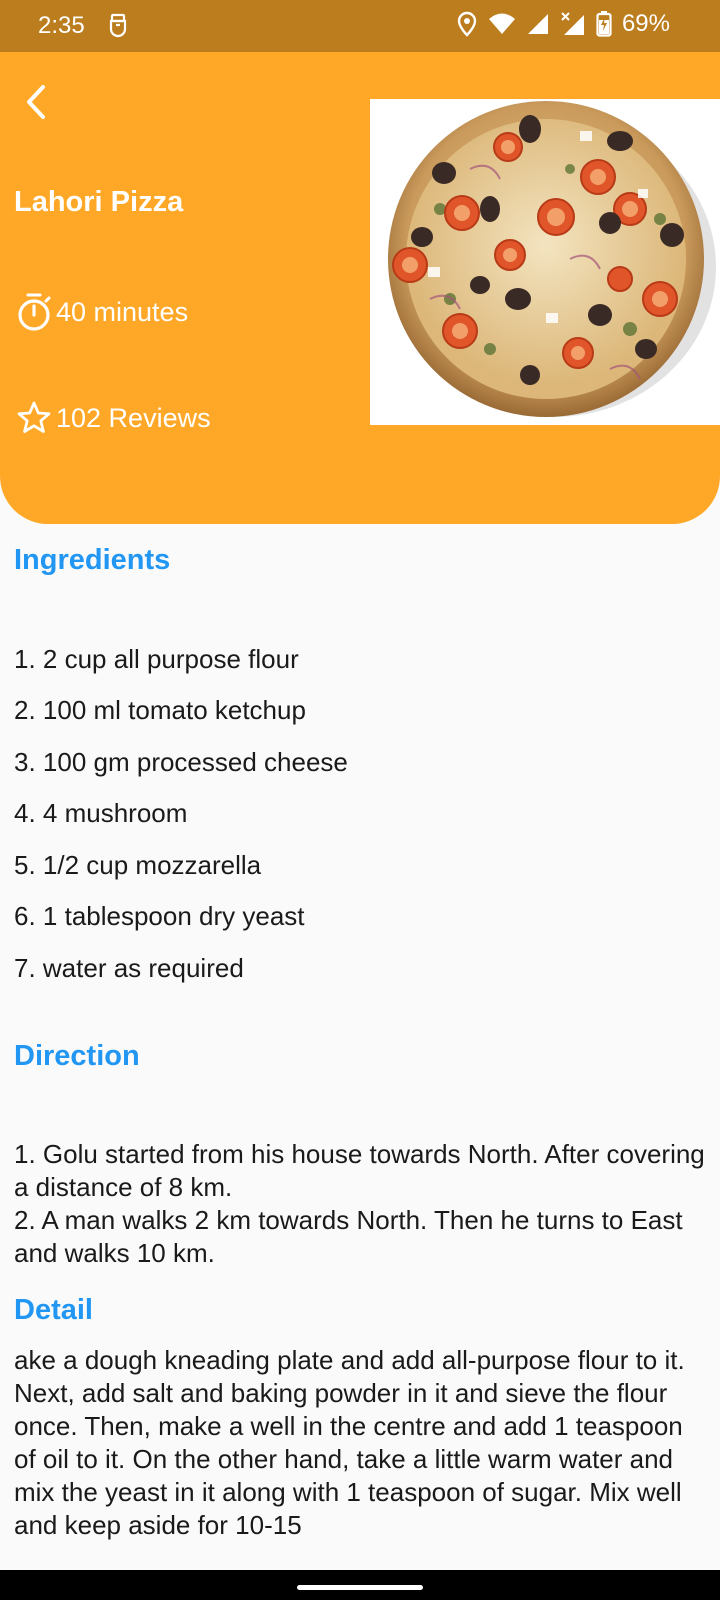 The width and height of the screenshot is (720, 1600). What do you see at coordinates (360, 26) in the screenshot?
I see `status-bar: 2:35 69%` at bounding box center [360, 26].